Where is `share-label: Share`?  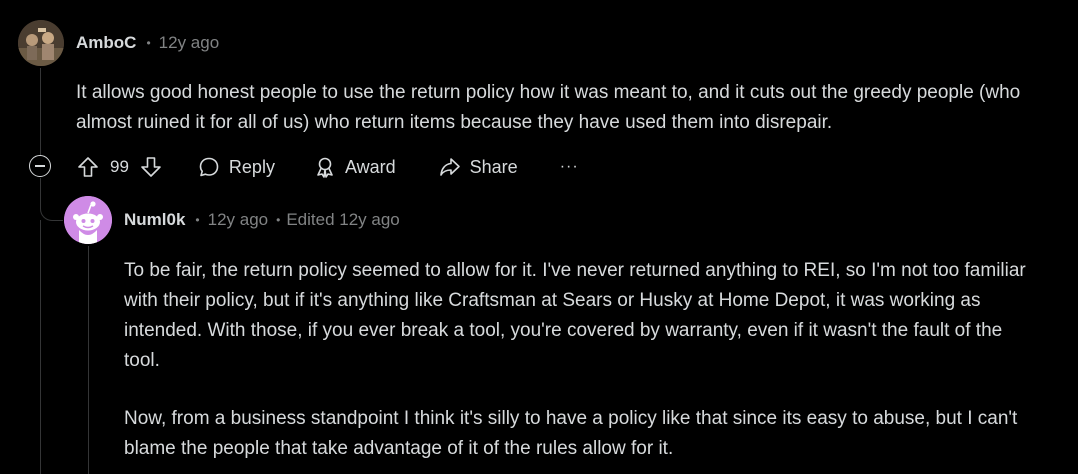 share-label: Share is located at coordinates (493, 166).